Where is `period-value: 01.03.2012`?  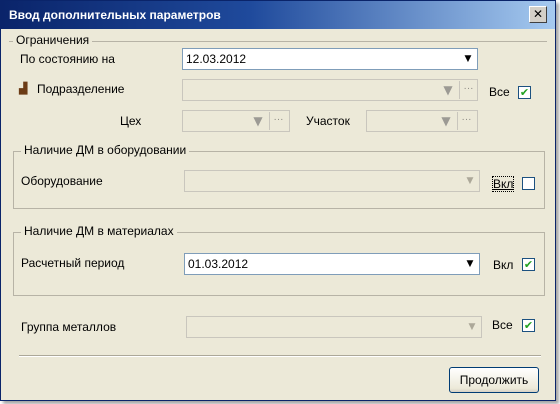 period-value: 01.03.2012 is located at coordinates (218, 264).